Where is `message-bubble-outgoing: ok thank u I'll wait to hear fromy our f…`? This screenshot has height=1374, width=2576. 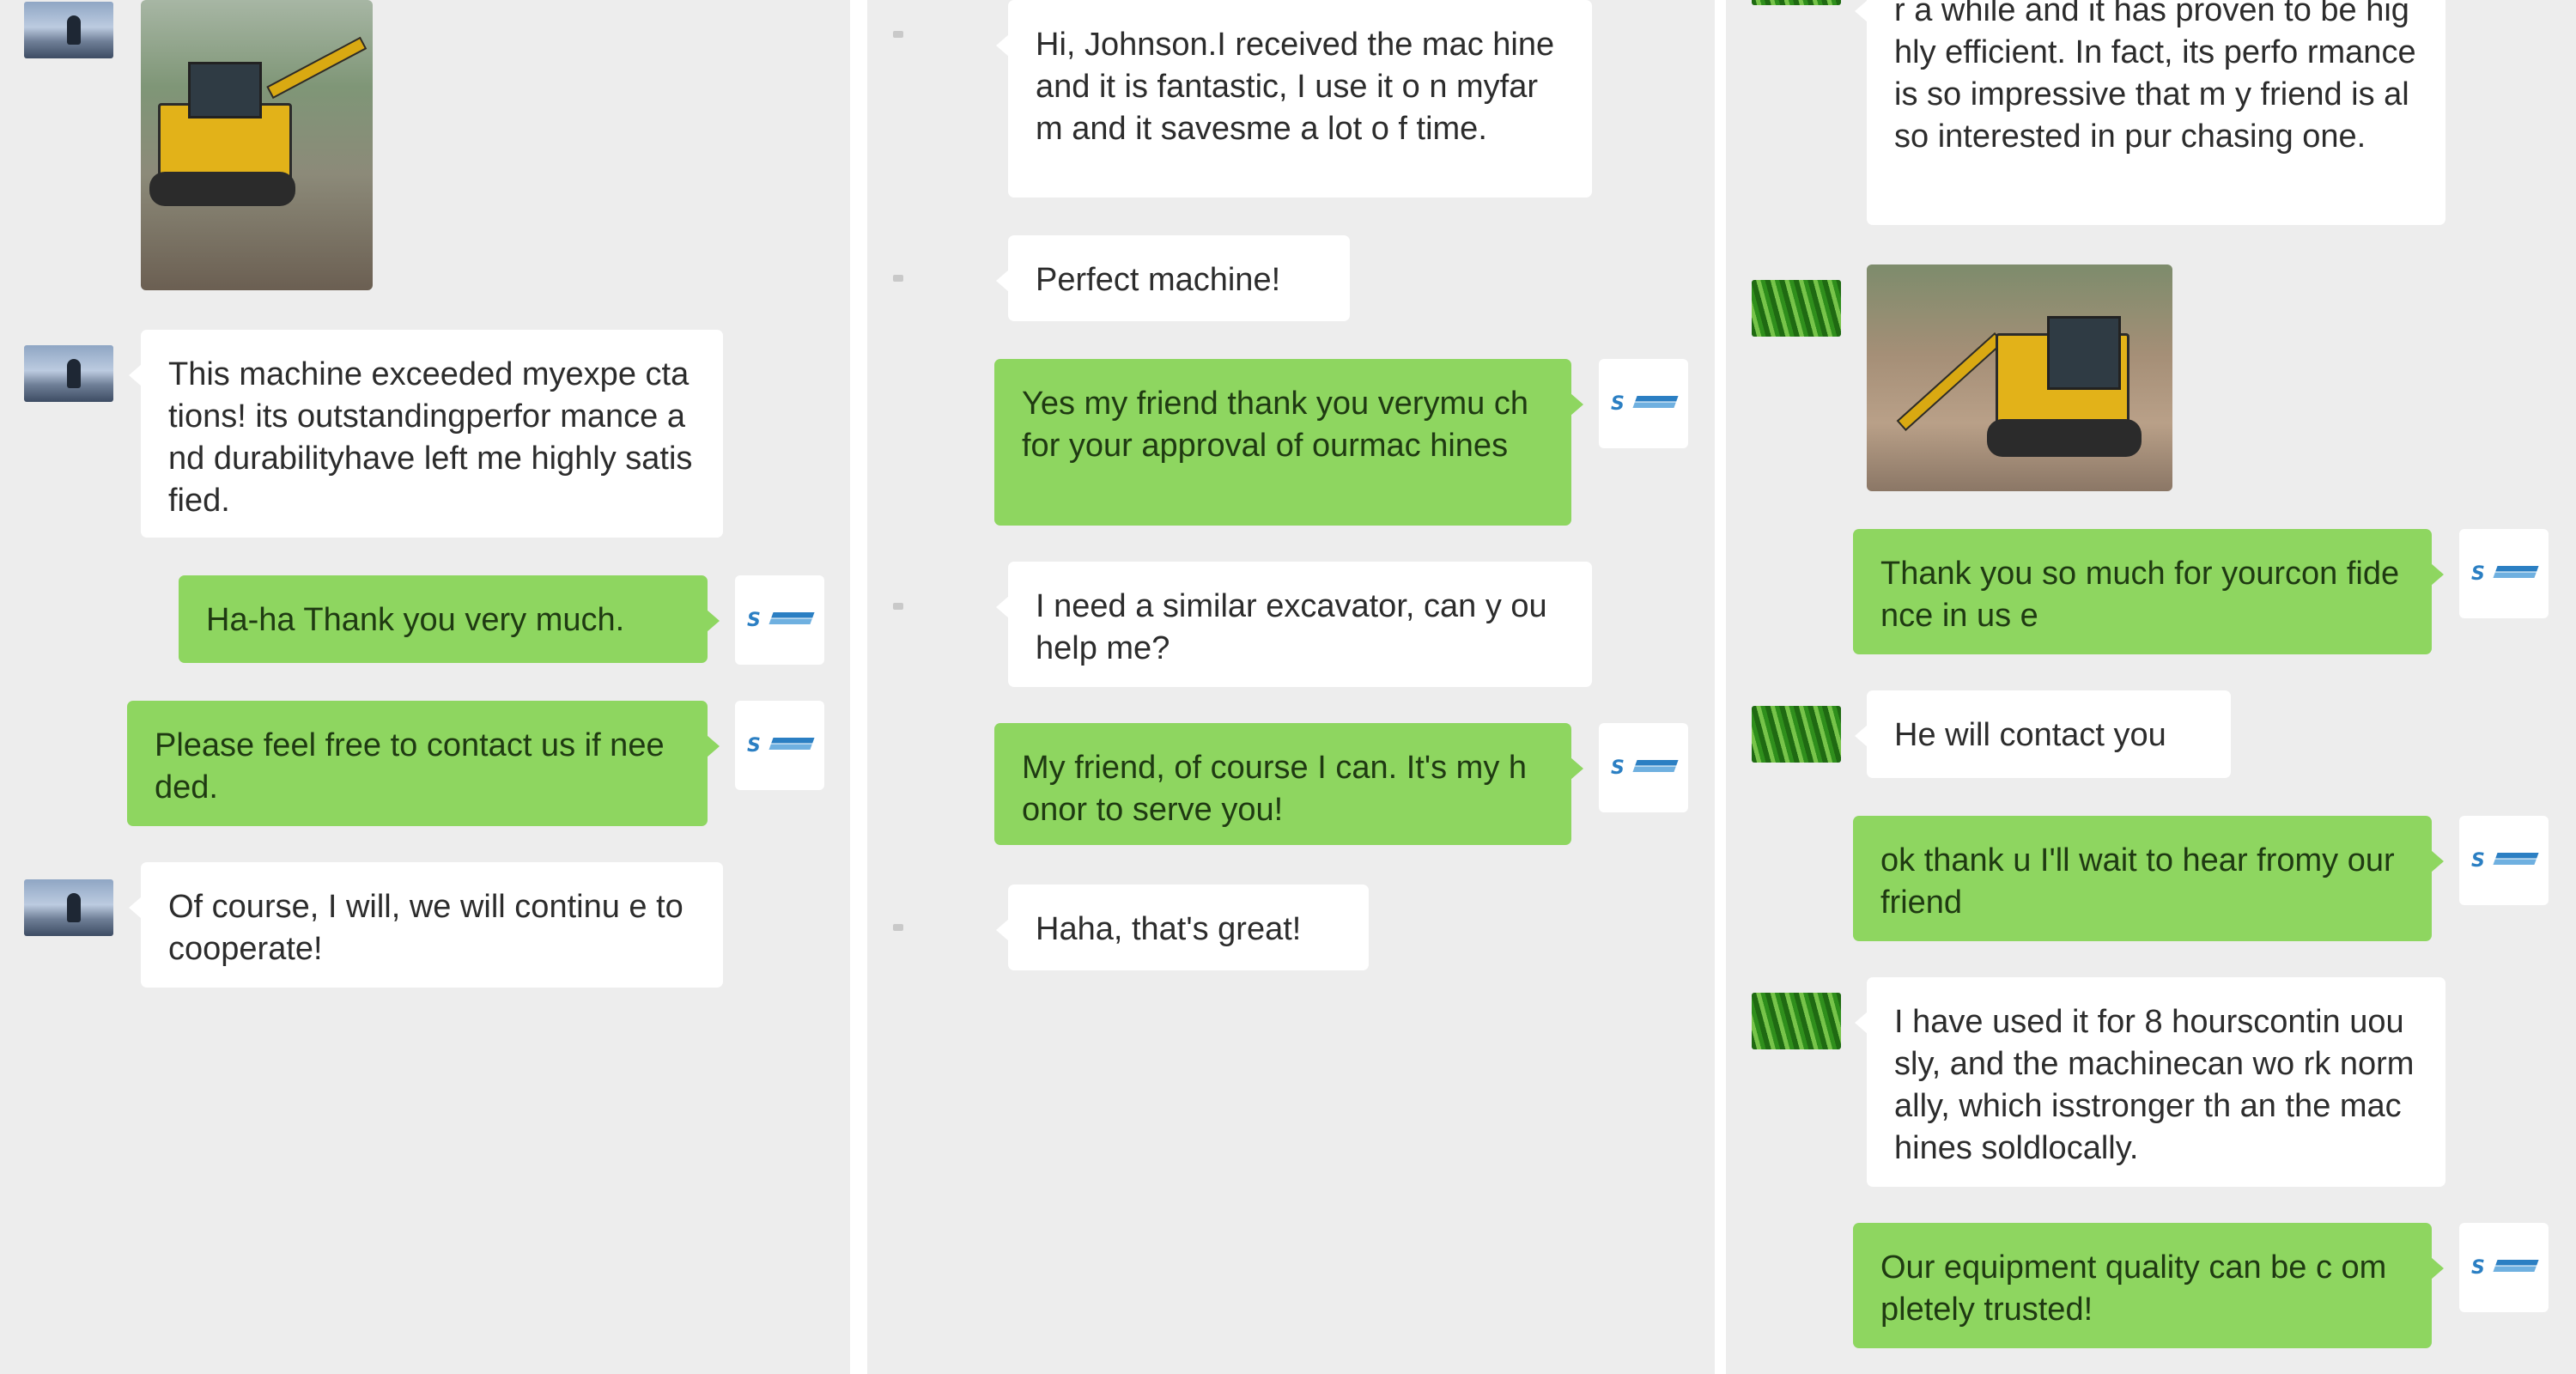 message-bubble-outgoing: ok thank u I'll wait to hear fromy our f… is located at coordinates (2148, 878).